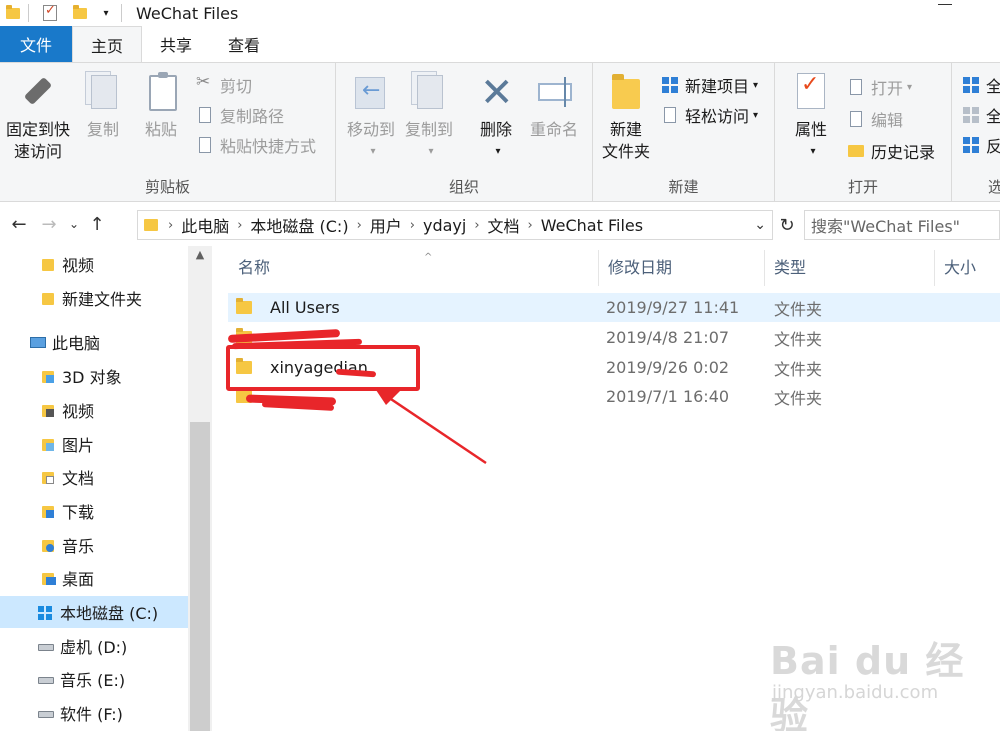 Image resolution: width=1000 pixels, height=731 pixels. Describe the element at coordinates (626, 117) in the screenshot. I see `new-folder-button: 新建 文件夹` at that location.